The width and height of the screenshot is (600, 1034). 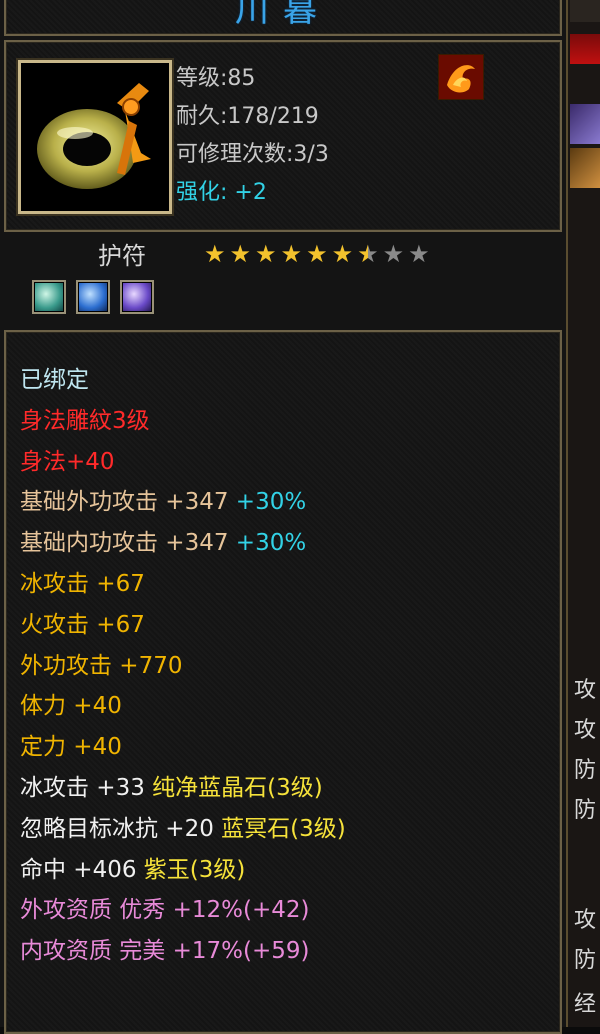 What do you see at coordinates (86, 788) in the screenshot?
I see `attribute-text: 冰攻击 +33` at bounding box center [86, 788].